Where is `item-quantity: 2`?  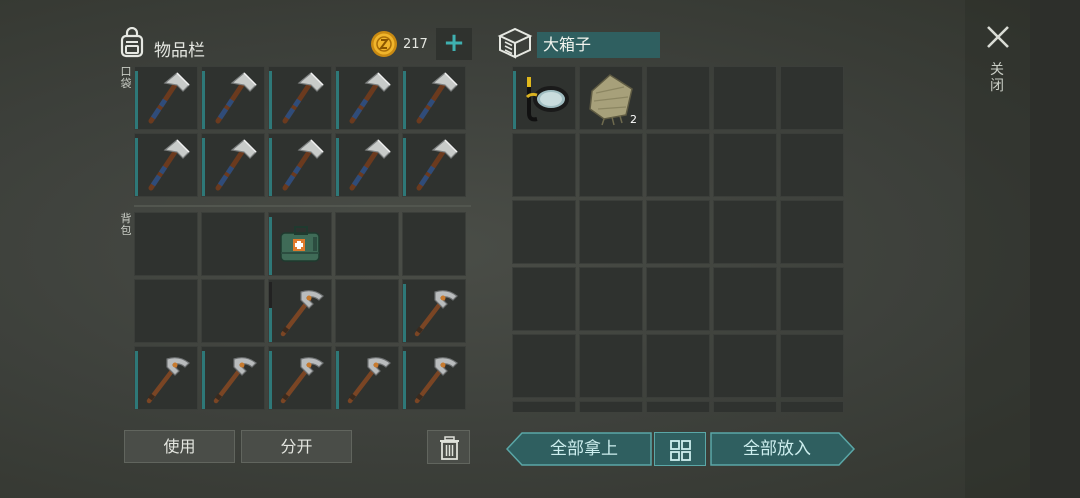 item-quantity: 2 is located at coordinates (633, 119).